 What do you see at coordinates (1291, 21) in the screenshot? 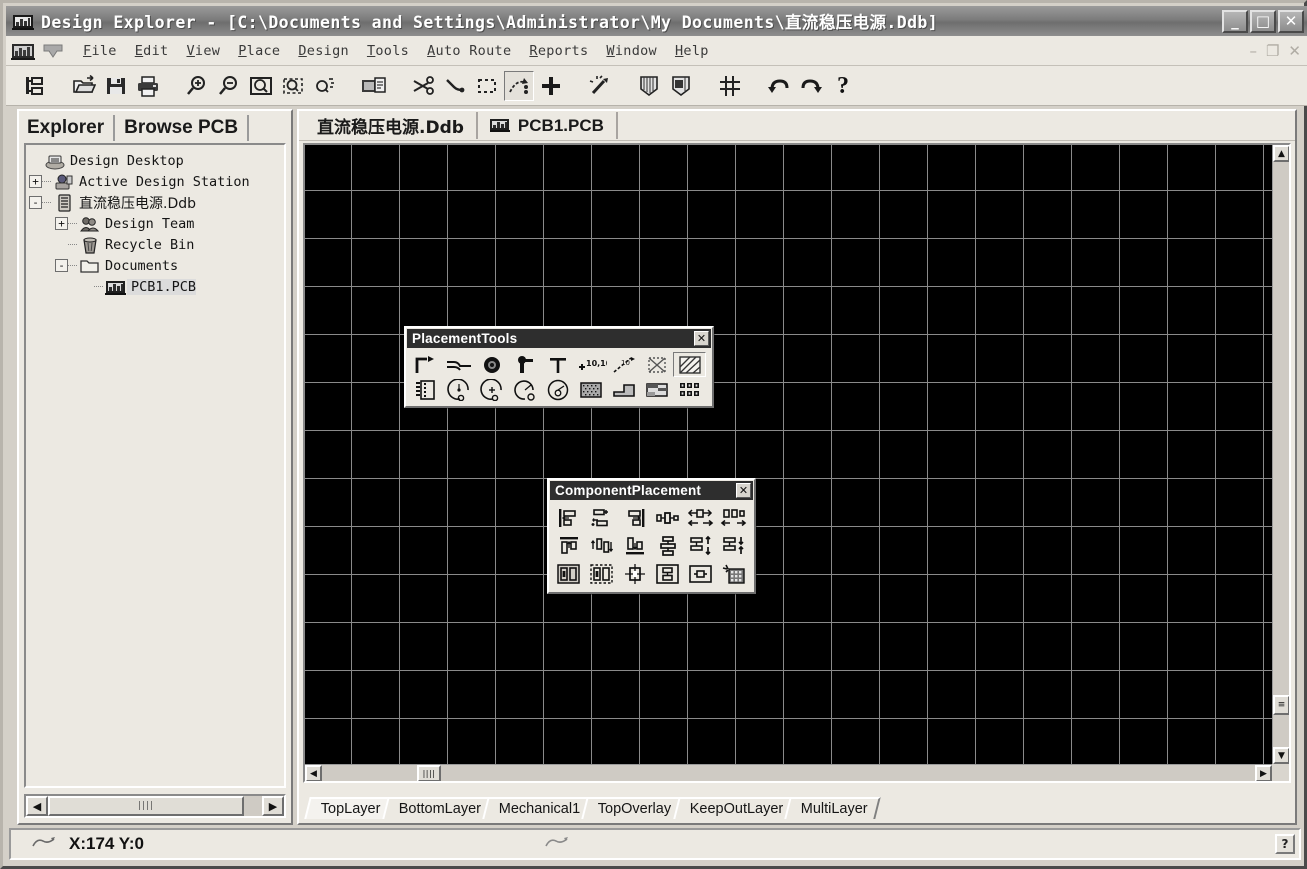
I see `close-button: ✕` at bounding box center [1291, 21].